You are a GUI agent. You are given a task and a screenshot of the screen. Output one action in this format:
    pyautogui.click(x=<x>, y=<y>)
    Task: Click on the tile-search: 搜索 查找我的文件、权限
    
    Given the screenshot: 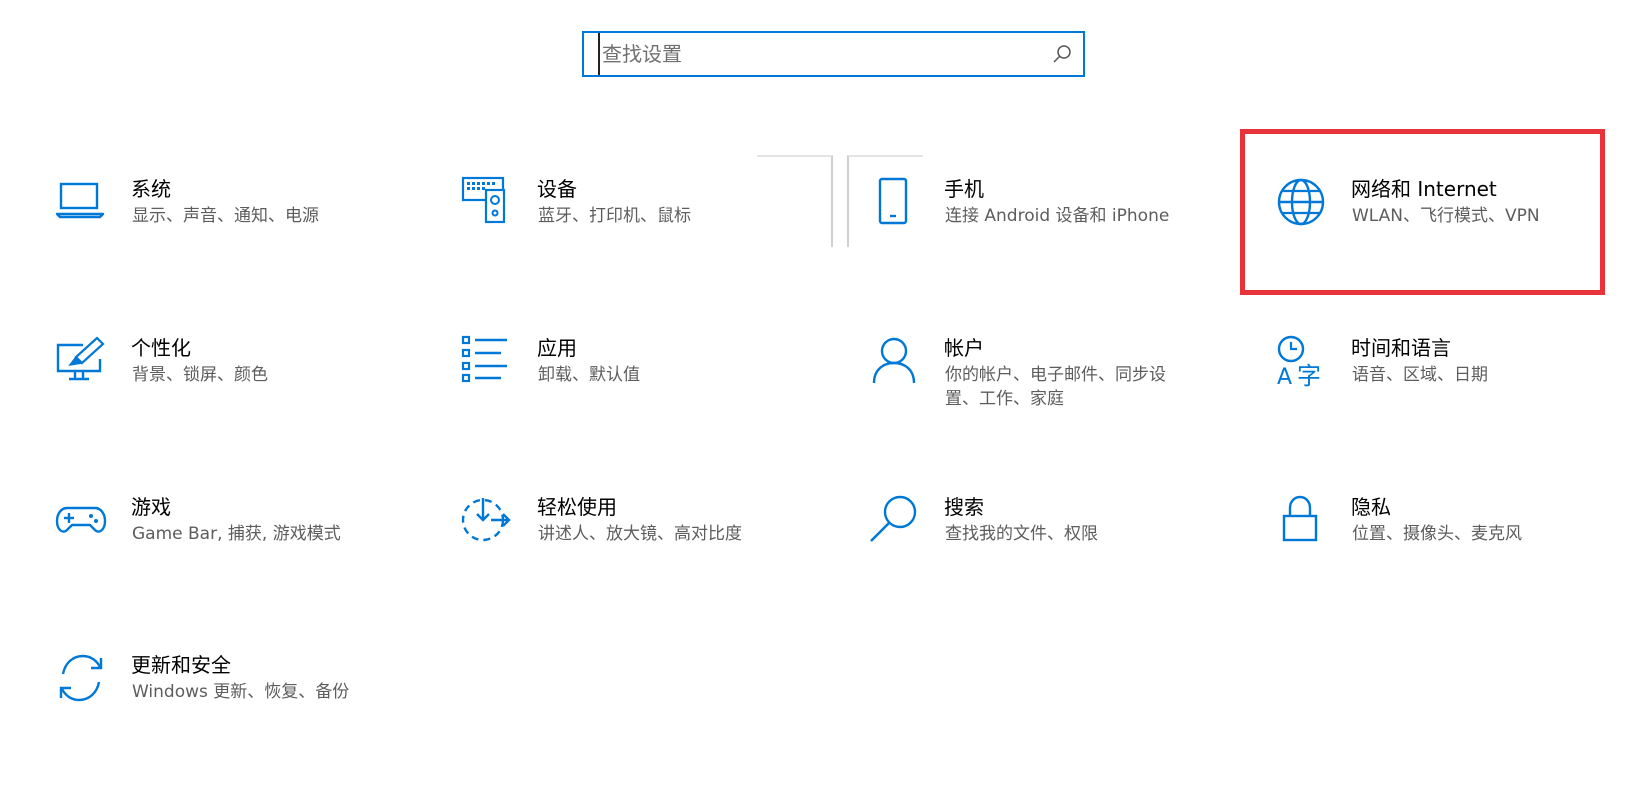 What is the action you would take?
    pyautogui.click(x=1058, y=549)
    